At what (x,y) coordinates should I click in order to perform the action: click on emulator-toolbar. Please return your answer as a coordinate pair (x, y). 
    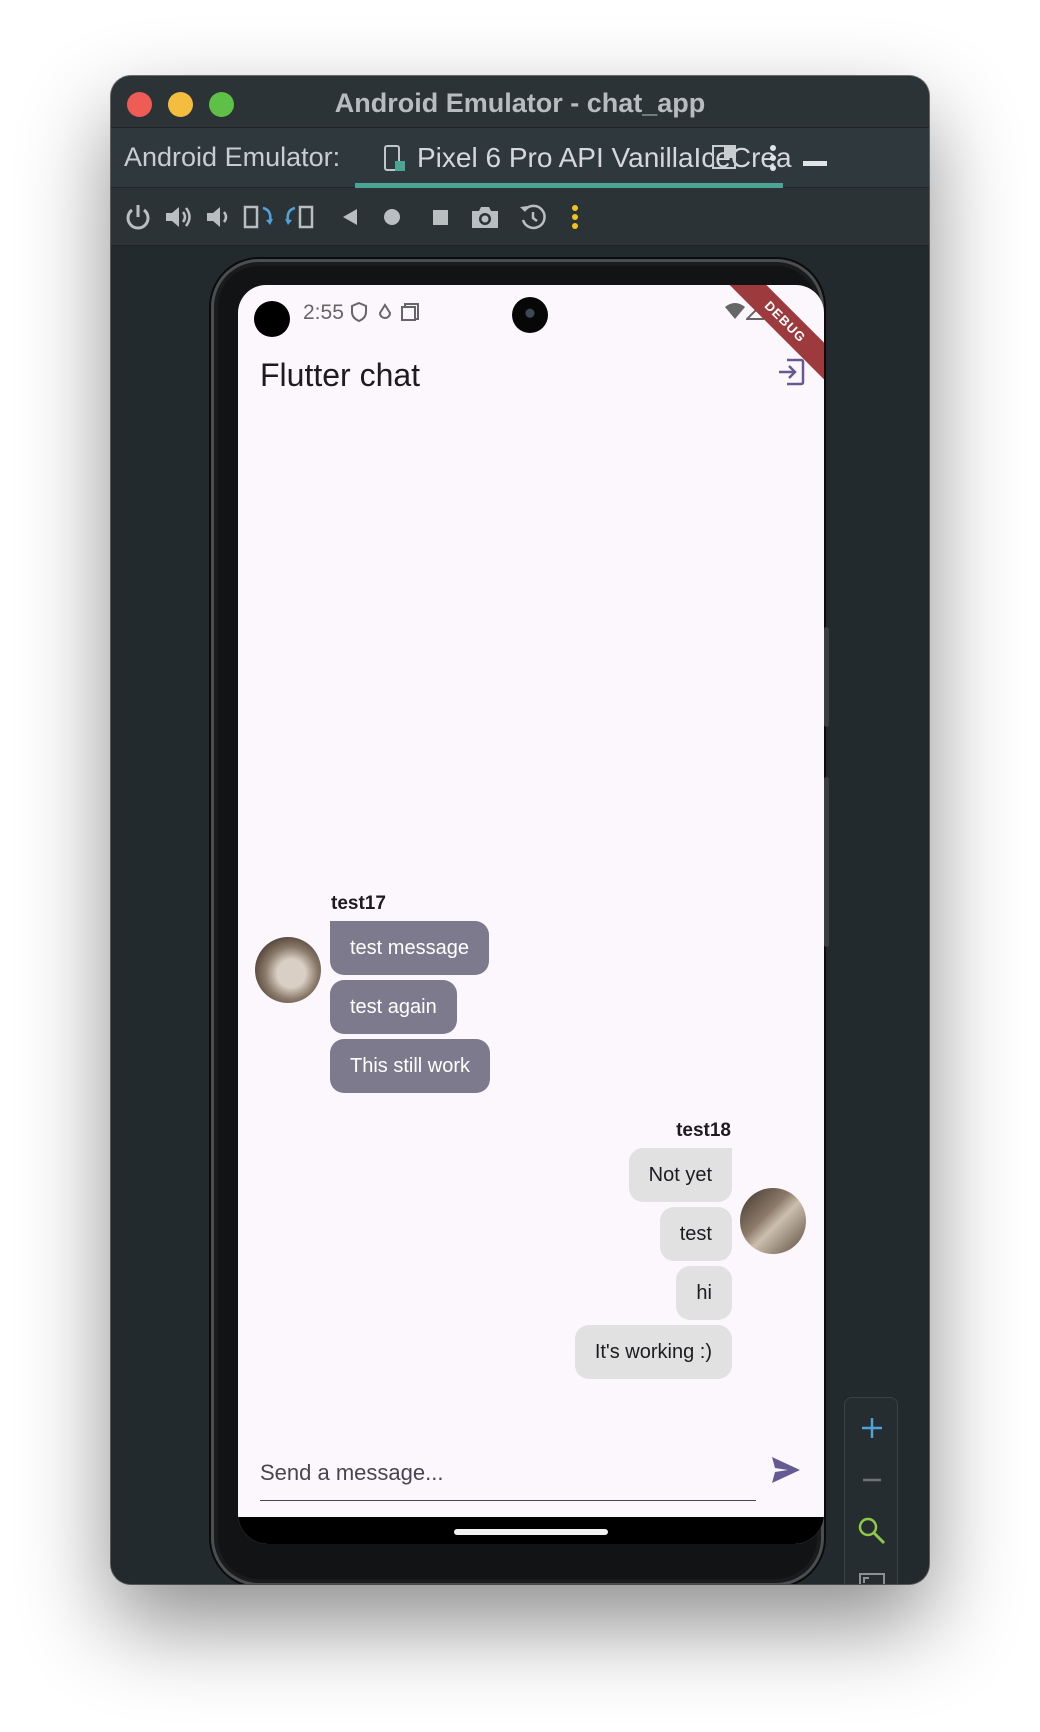
    Looking at the image, I should click on (520, 217).